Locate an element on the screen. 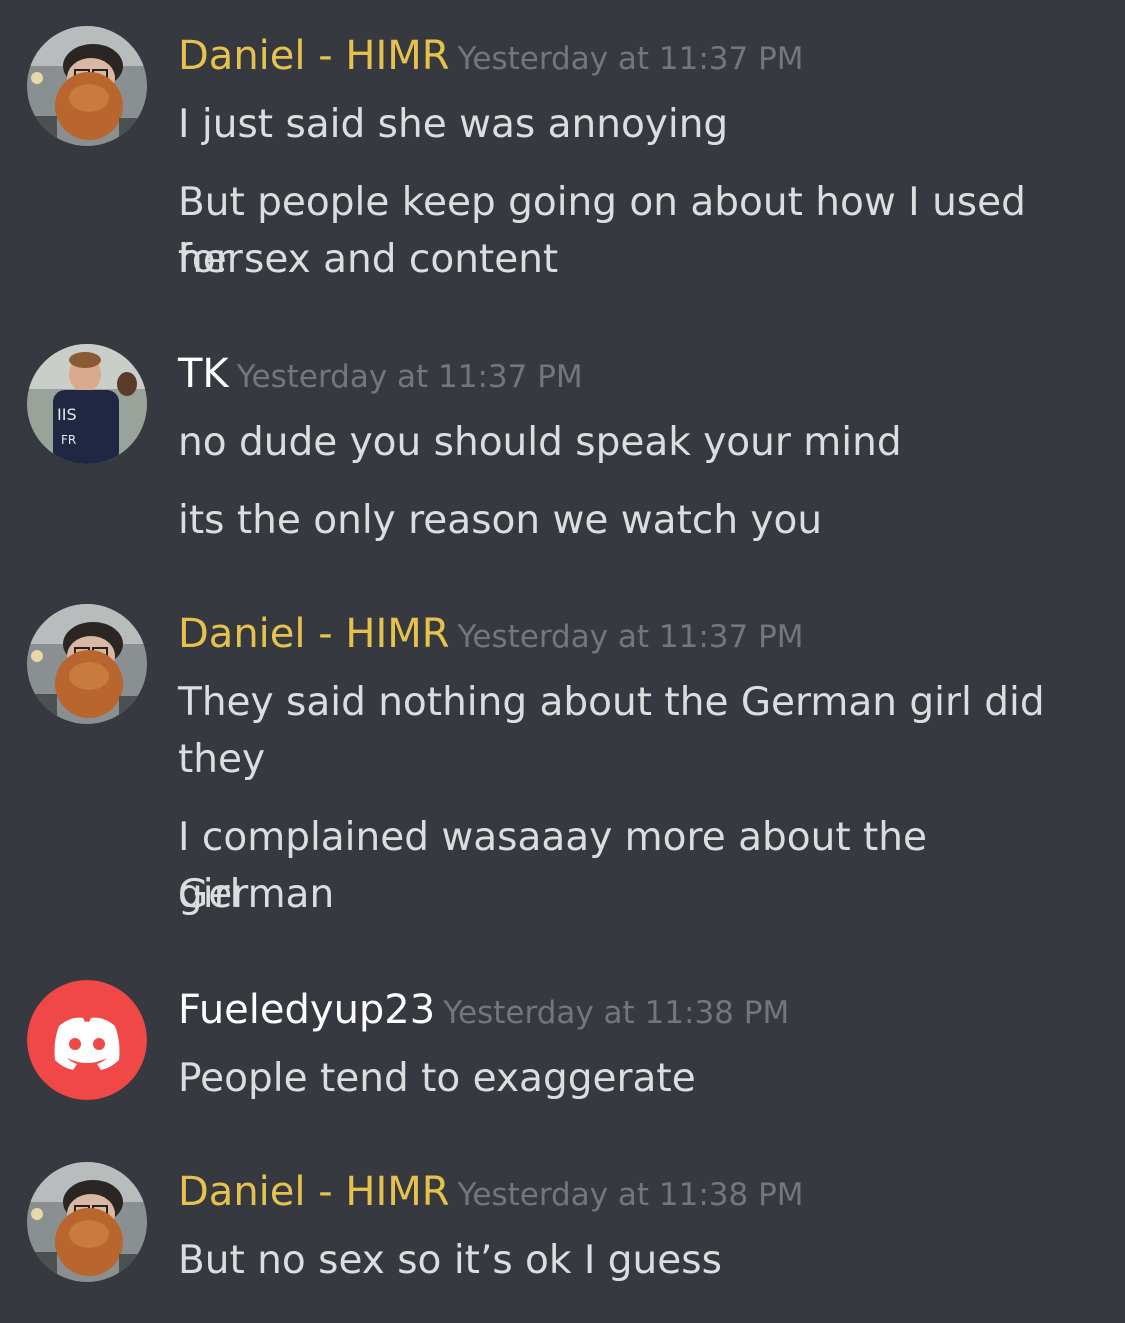  message-text: no dude you should speak your mind is located at coordinates (540, 442).